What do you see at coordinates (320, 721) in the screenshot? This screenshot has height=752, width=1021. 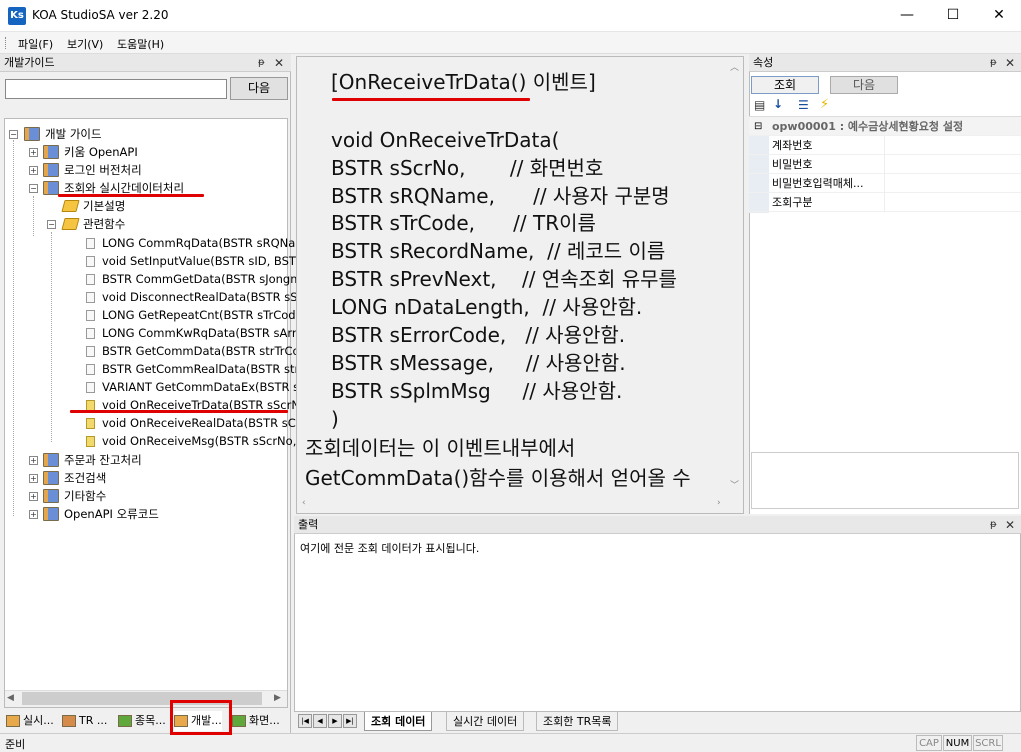 I see `prev-tab-icon: ◀` at bounding box center [320, 721].